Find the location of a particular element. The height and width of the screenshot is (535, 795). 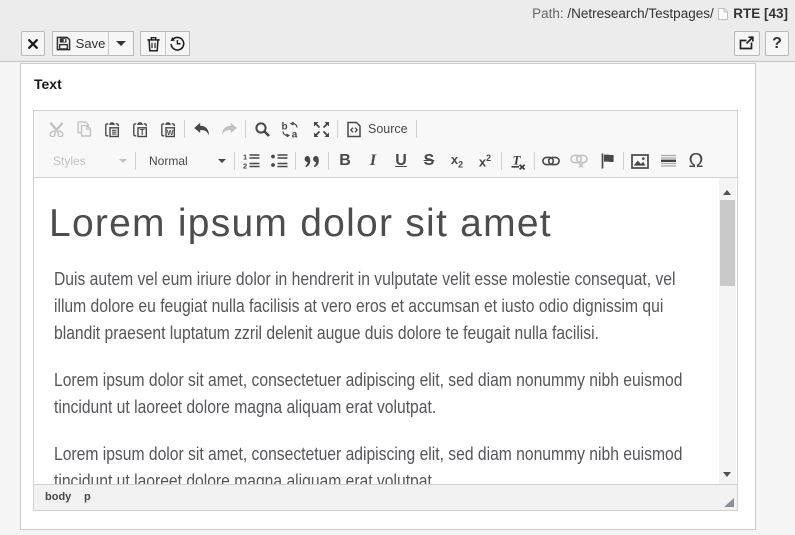

svg-text: T is located at coordinates (142, 132).